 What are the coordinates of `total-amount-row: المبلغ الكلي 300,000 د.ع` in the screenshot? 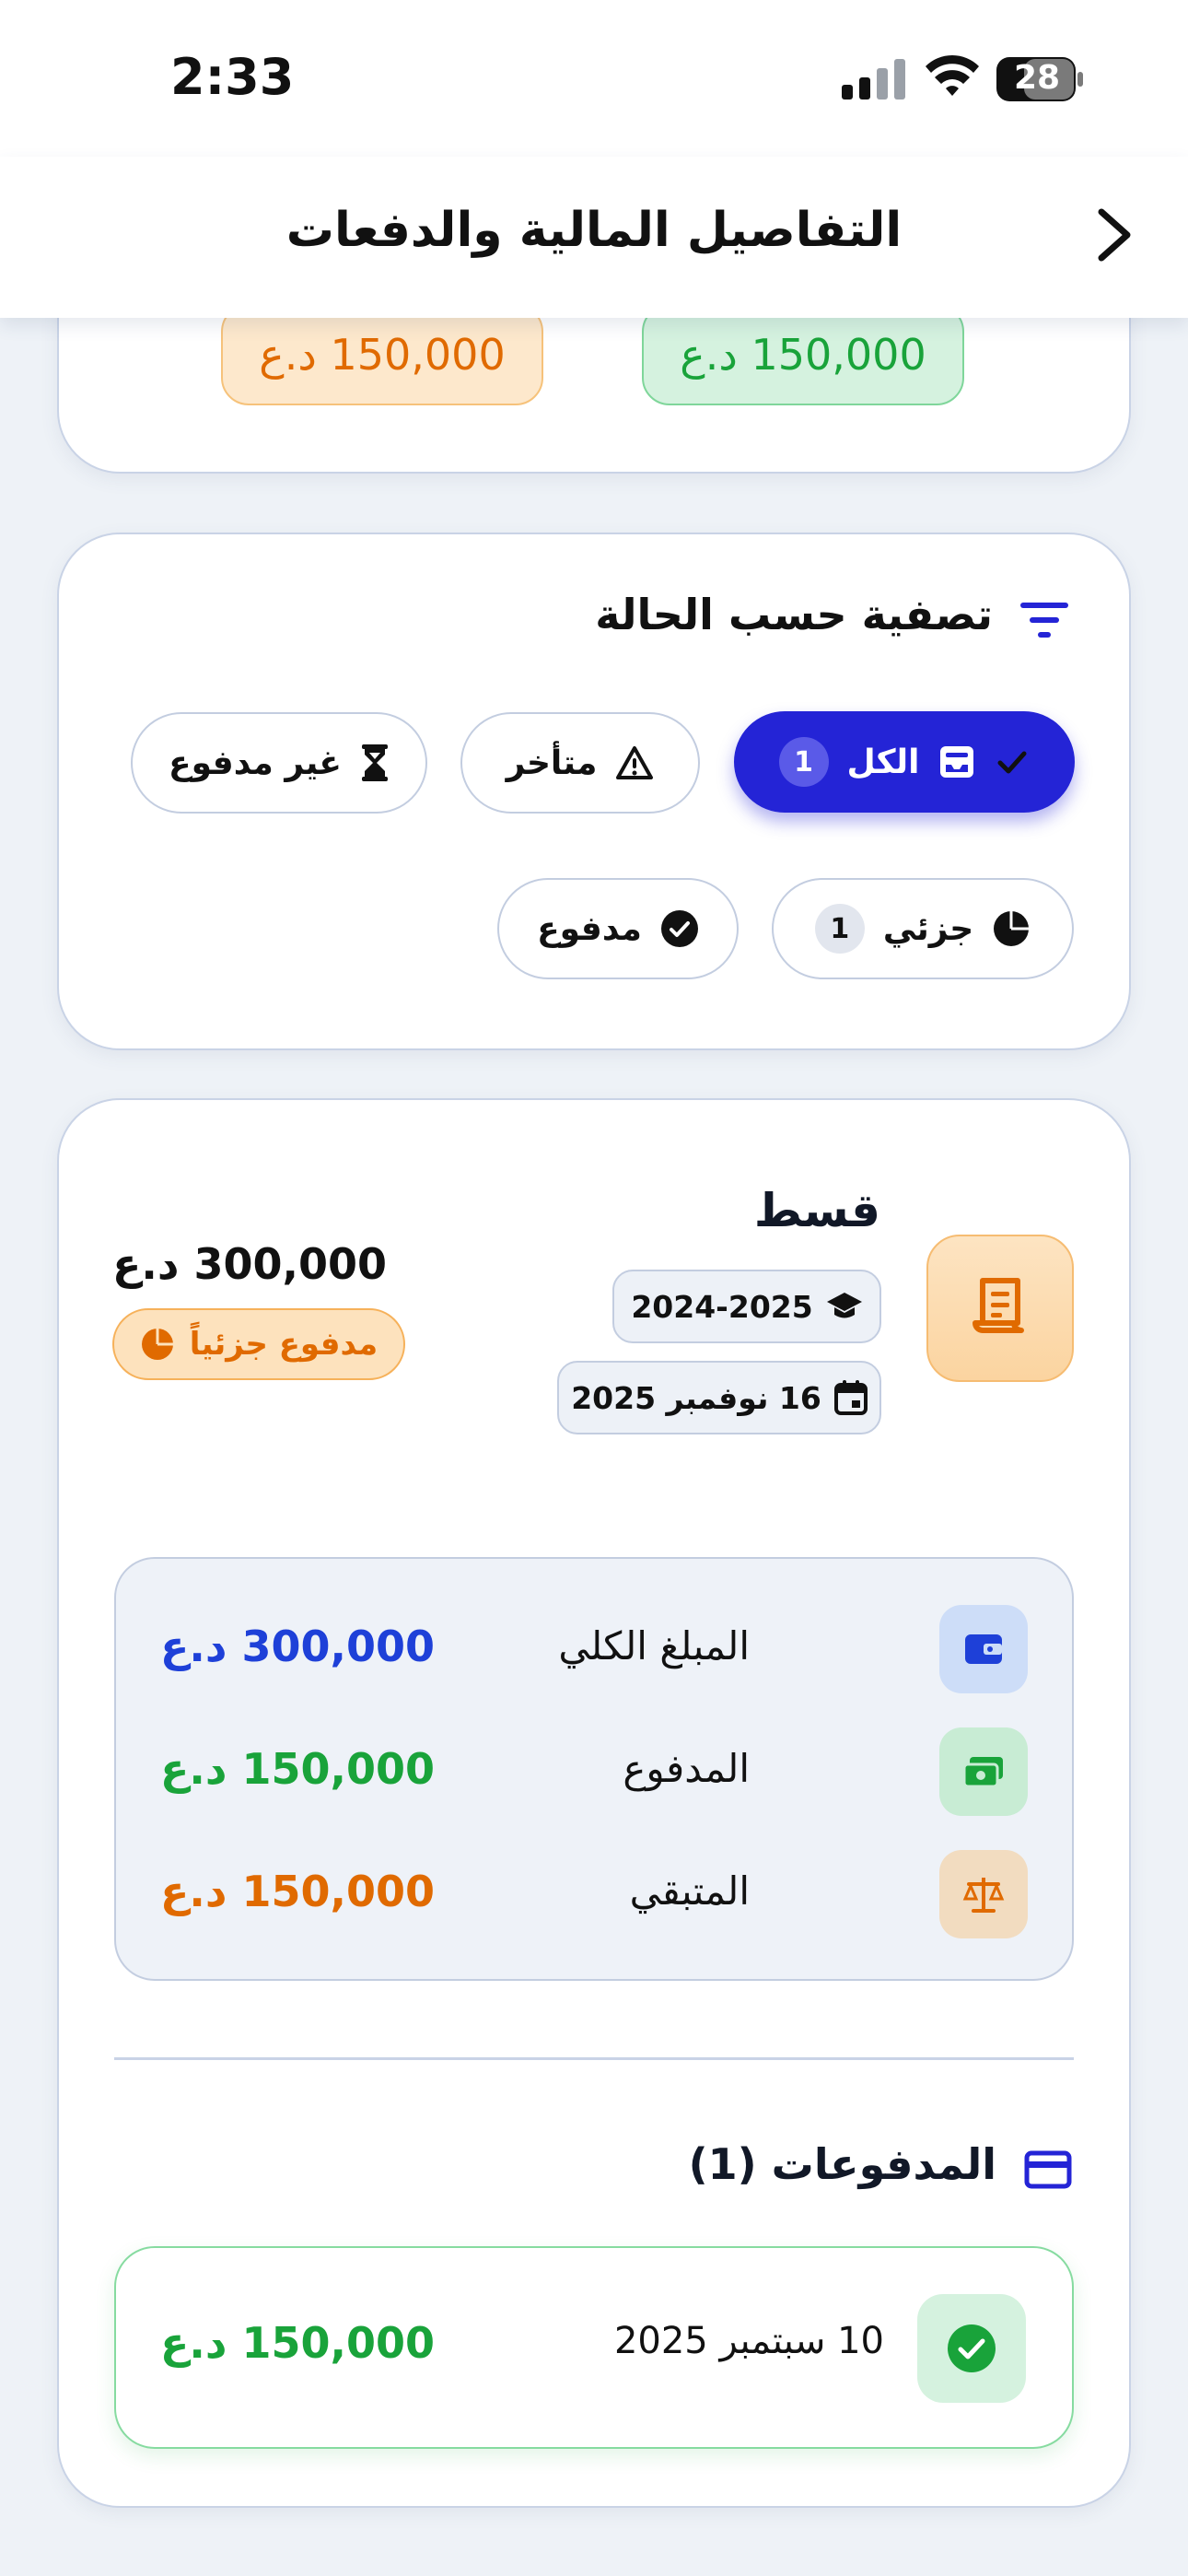 It's located at (594, 1649).